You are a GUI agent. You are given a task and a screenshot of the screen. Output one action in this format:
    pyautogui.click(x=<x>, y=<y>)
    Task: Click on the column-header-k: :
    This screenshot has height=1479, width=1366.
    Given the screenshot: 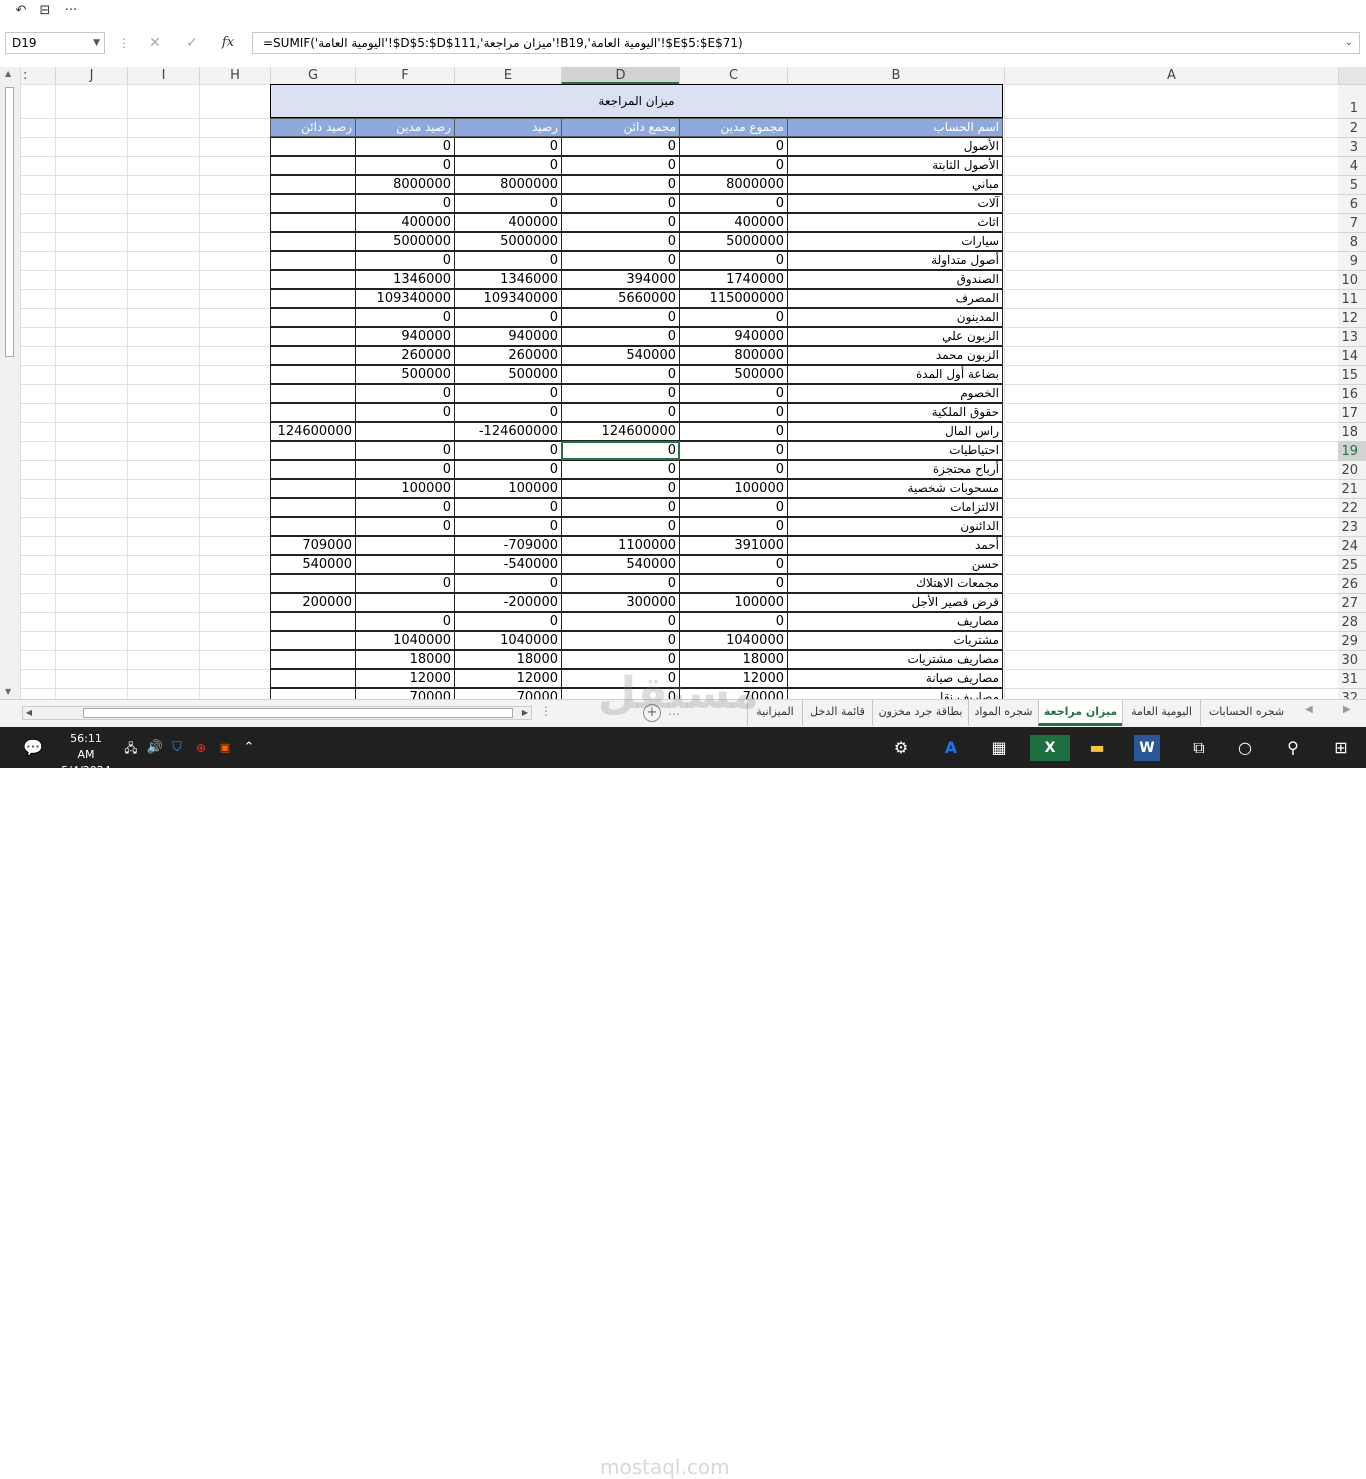 What is the action you would take?
    pyautogui.click(x=37, y=75)
    